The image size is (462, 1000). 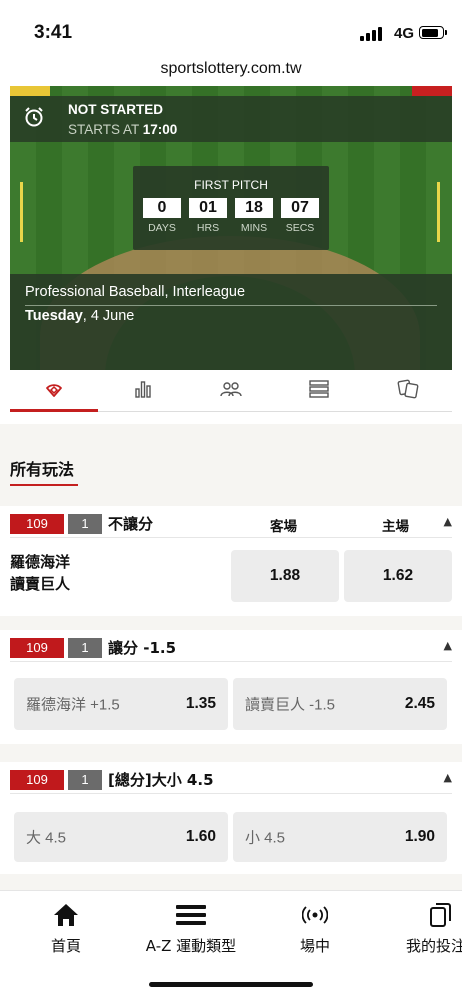 I want to click on odds-value: 2.45, so click(x=419, y=703).